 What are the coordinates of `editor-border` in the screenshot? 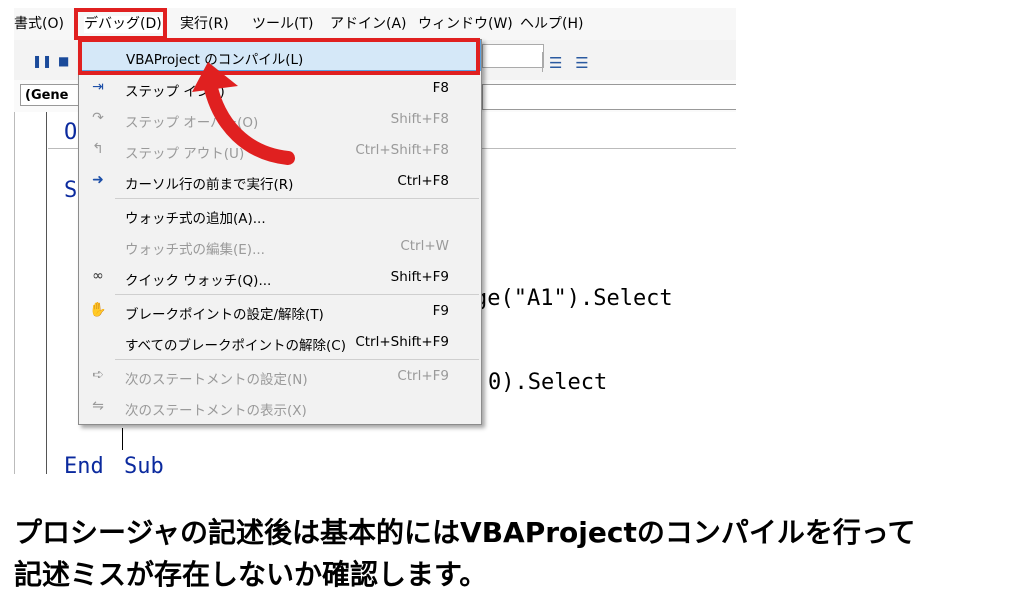 It's located at (14, 293).